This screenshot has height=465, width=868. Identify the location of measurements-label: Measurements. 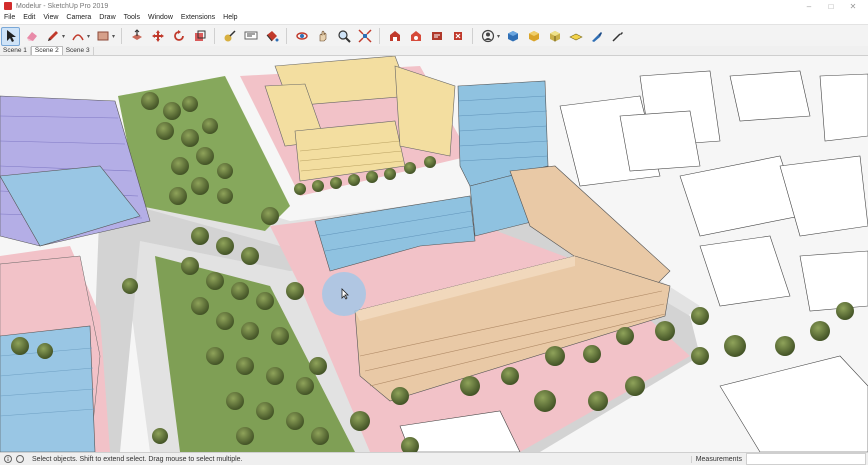
(718, 459).